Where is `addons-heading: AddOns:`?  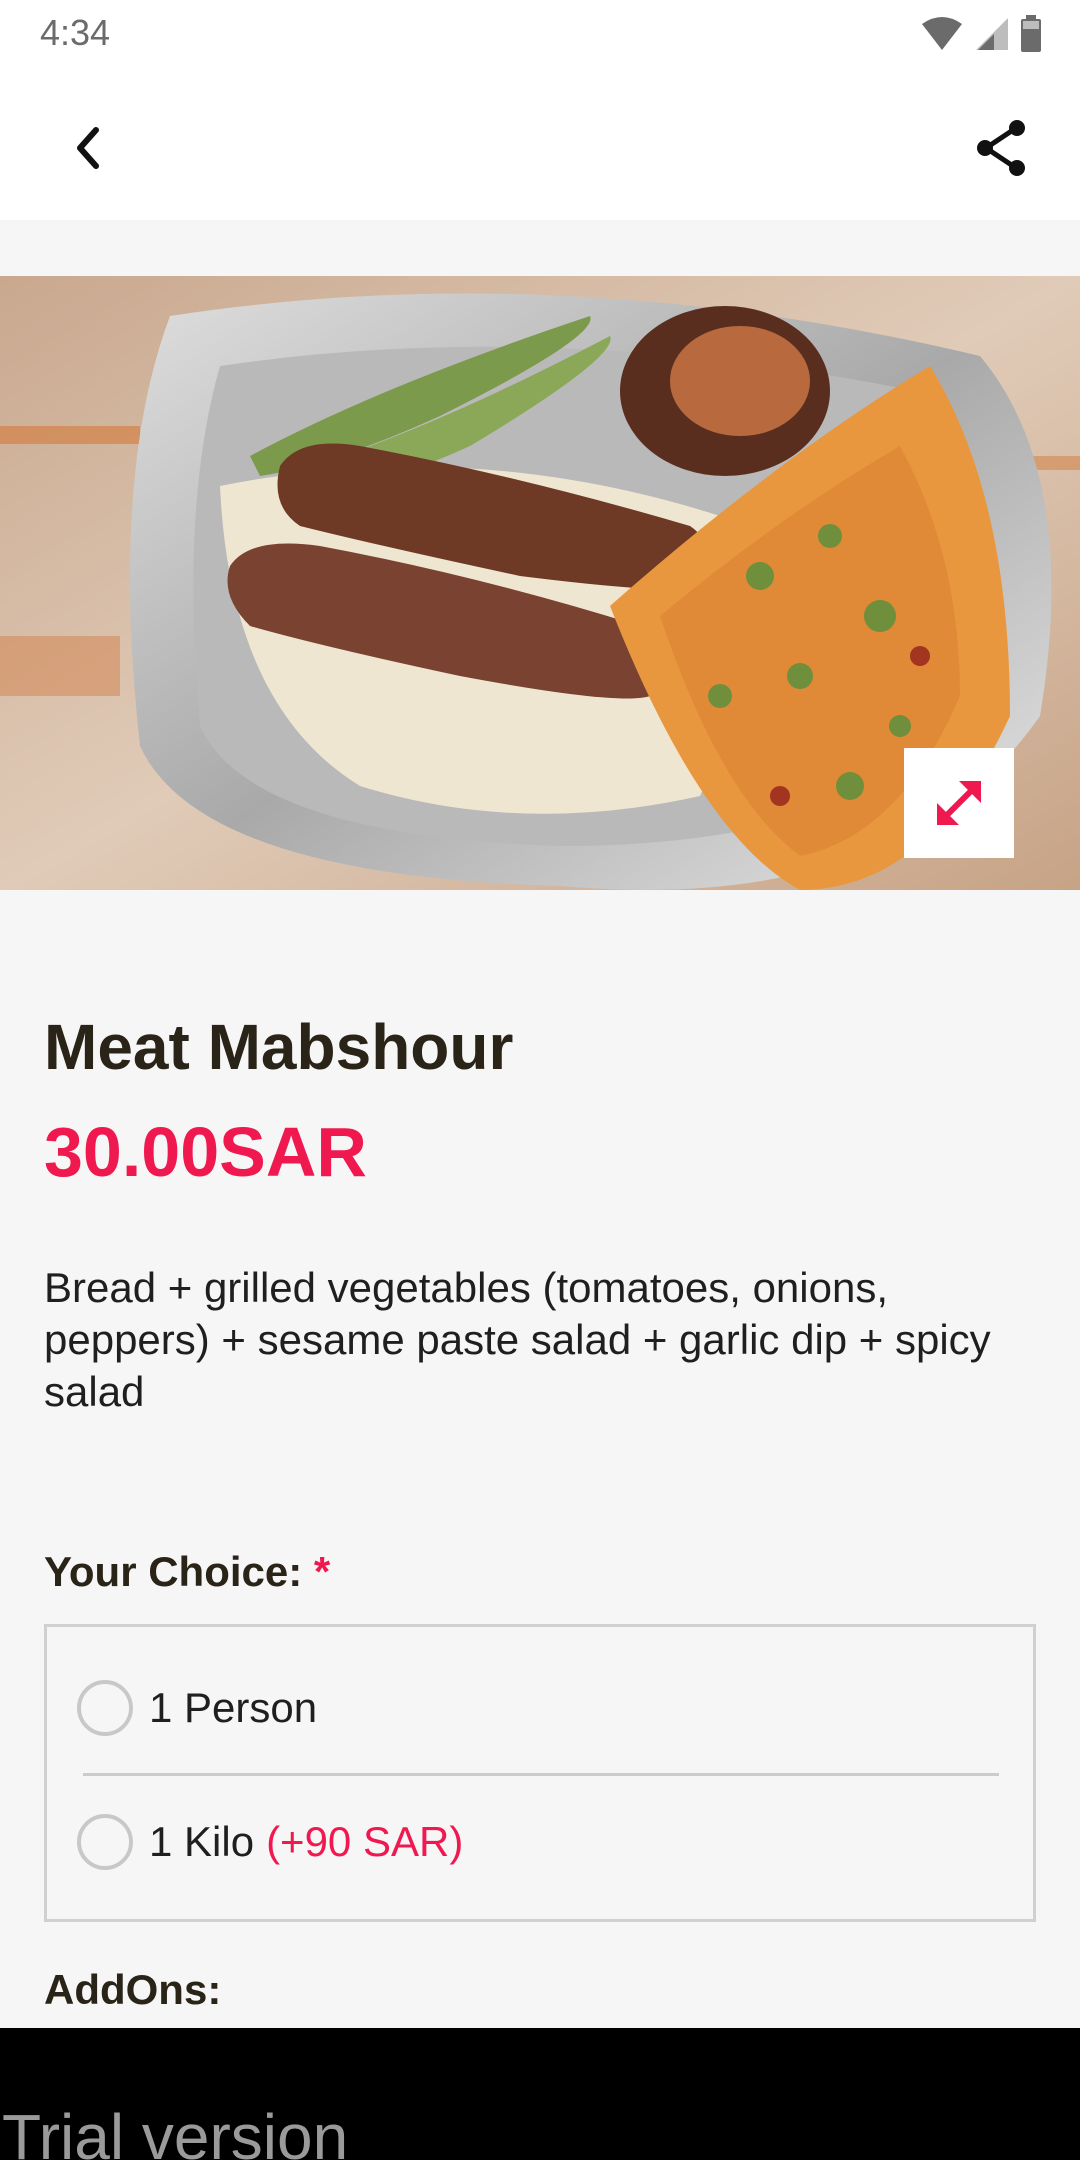
addons-heading: AddOns: is located at coordinates (133, 1989).